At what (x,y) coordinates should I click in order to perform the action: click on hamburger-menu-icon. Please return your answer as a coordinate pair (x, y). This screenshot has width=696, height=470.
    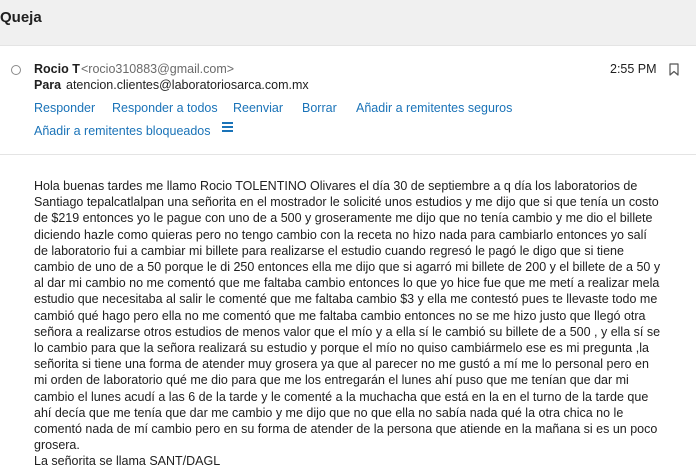
    Looking at the image, I should click on (227, 128).